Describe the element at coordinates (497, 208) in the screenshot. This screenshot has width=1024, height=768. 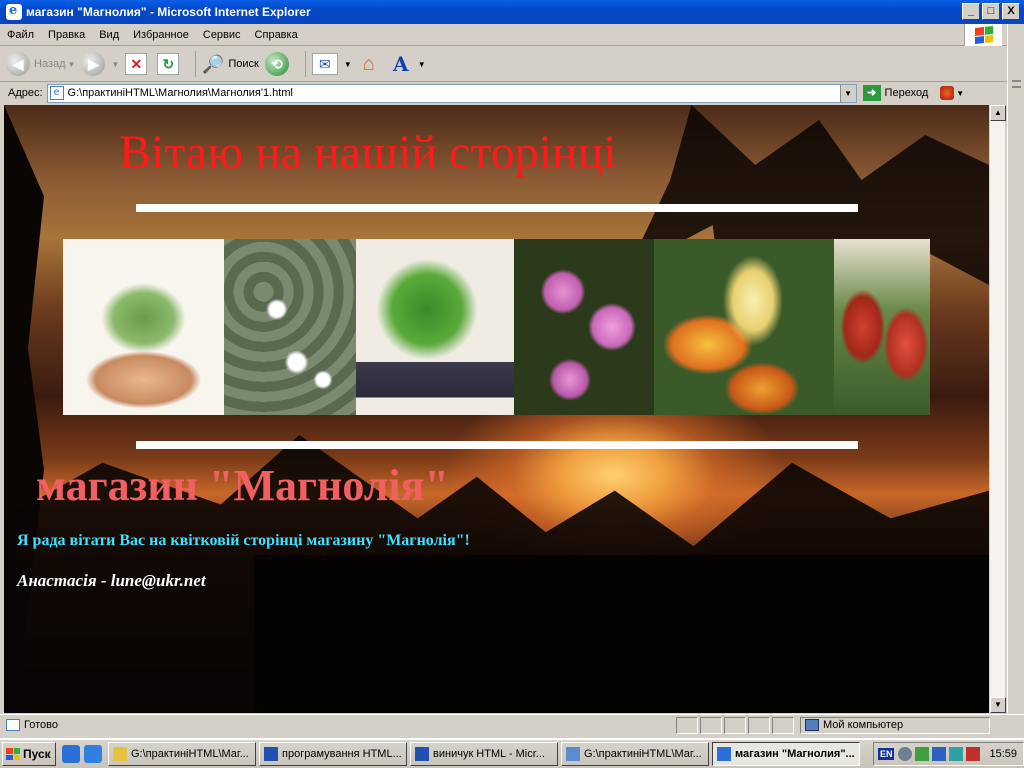
I see `top-divider` at that location.